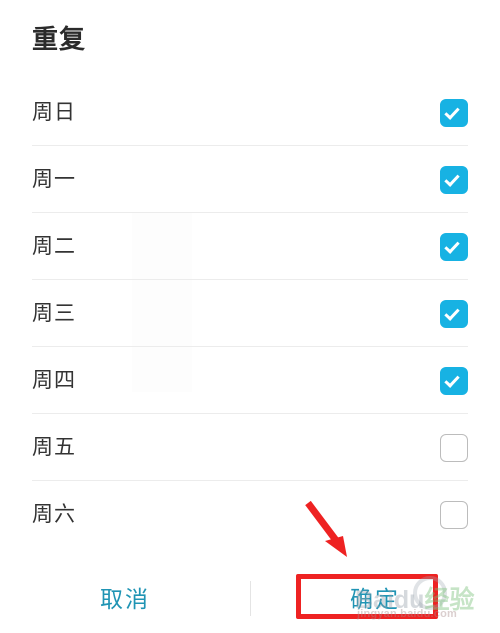 This screenshot has width=500, height=633. I want to click on day-label: 周五, so click(54, 447).